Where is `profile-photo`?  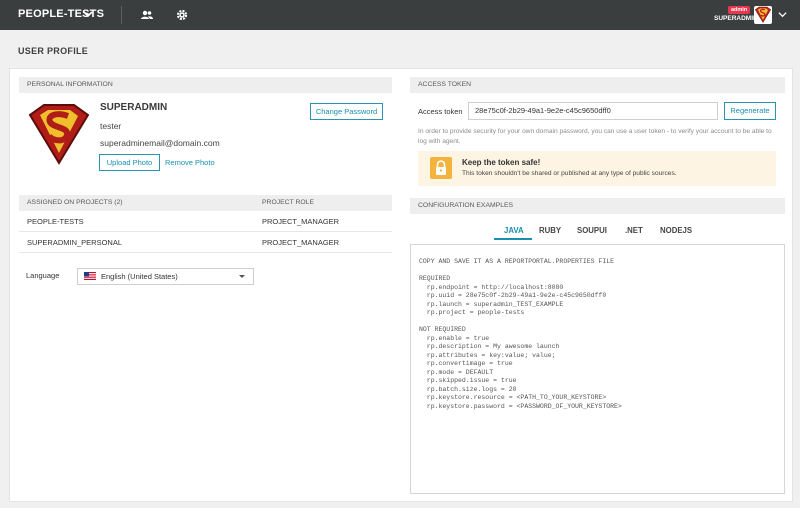 profile-photo is located at coordinates (59, 135).